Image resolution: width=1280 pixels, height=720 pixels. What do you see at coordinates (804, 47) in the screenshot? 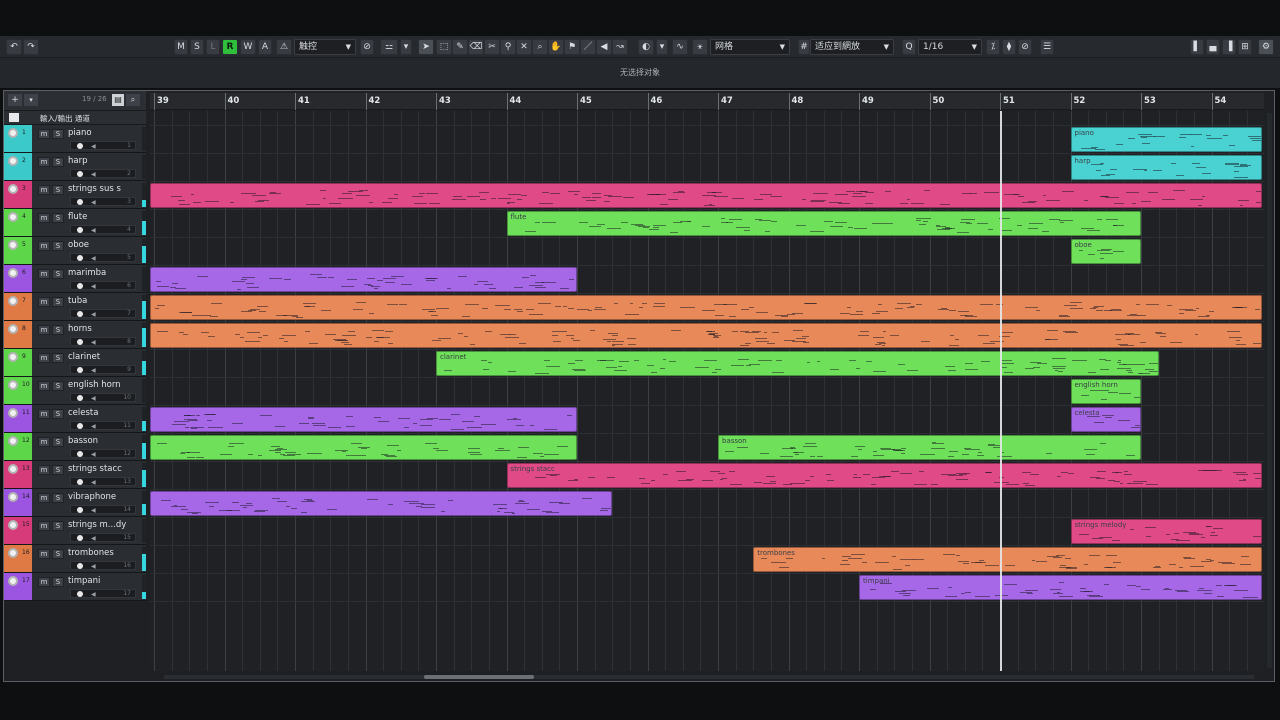
I see `grid-icon: #` at bounding box center [804, 47].